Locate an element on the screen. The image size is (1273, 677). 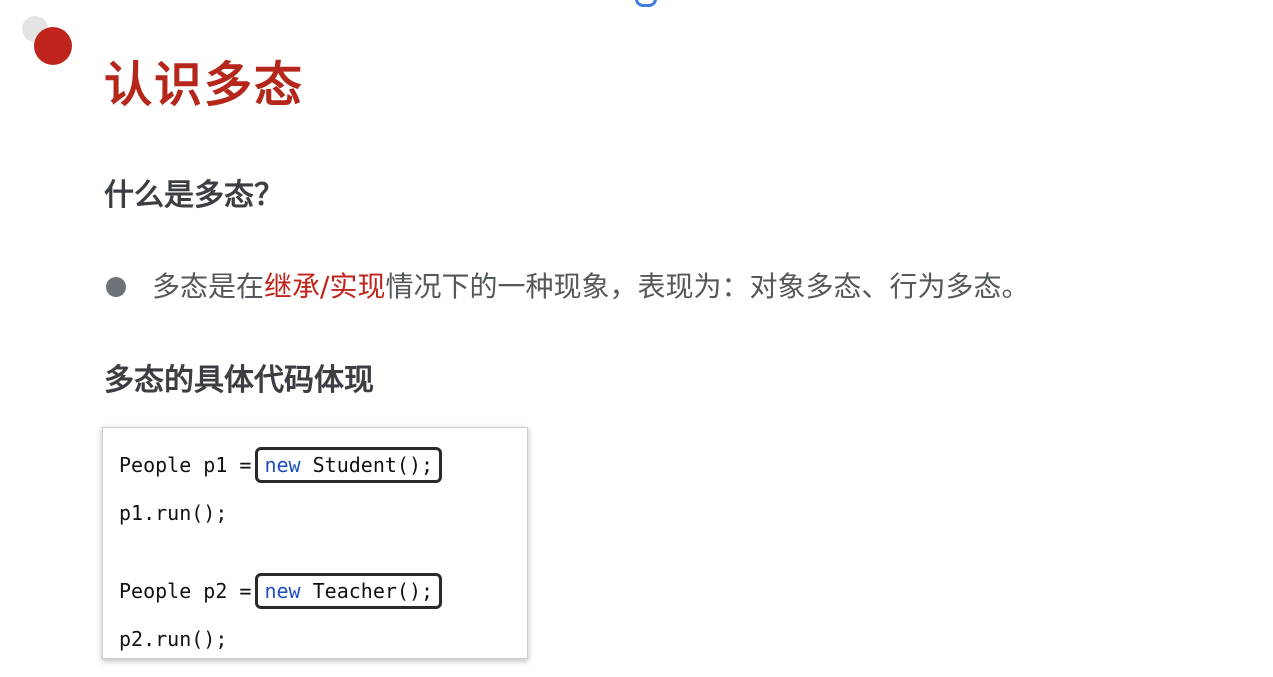
bullet-item: 多态是在继承/实现情况下的一种现象，表现为：对象多态、行为多态。 is located at coordinates (567, 287).